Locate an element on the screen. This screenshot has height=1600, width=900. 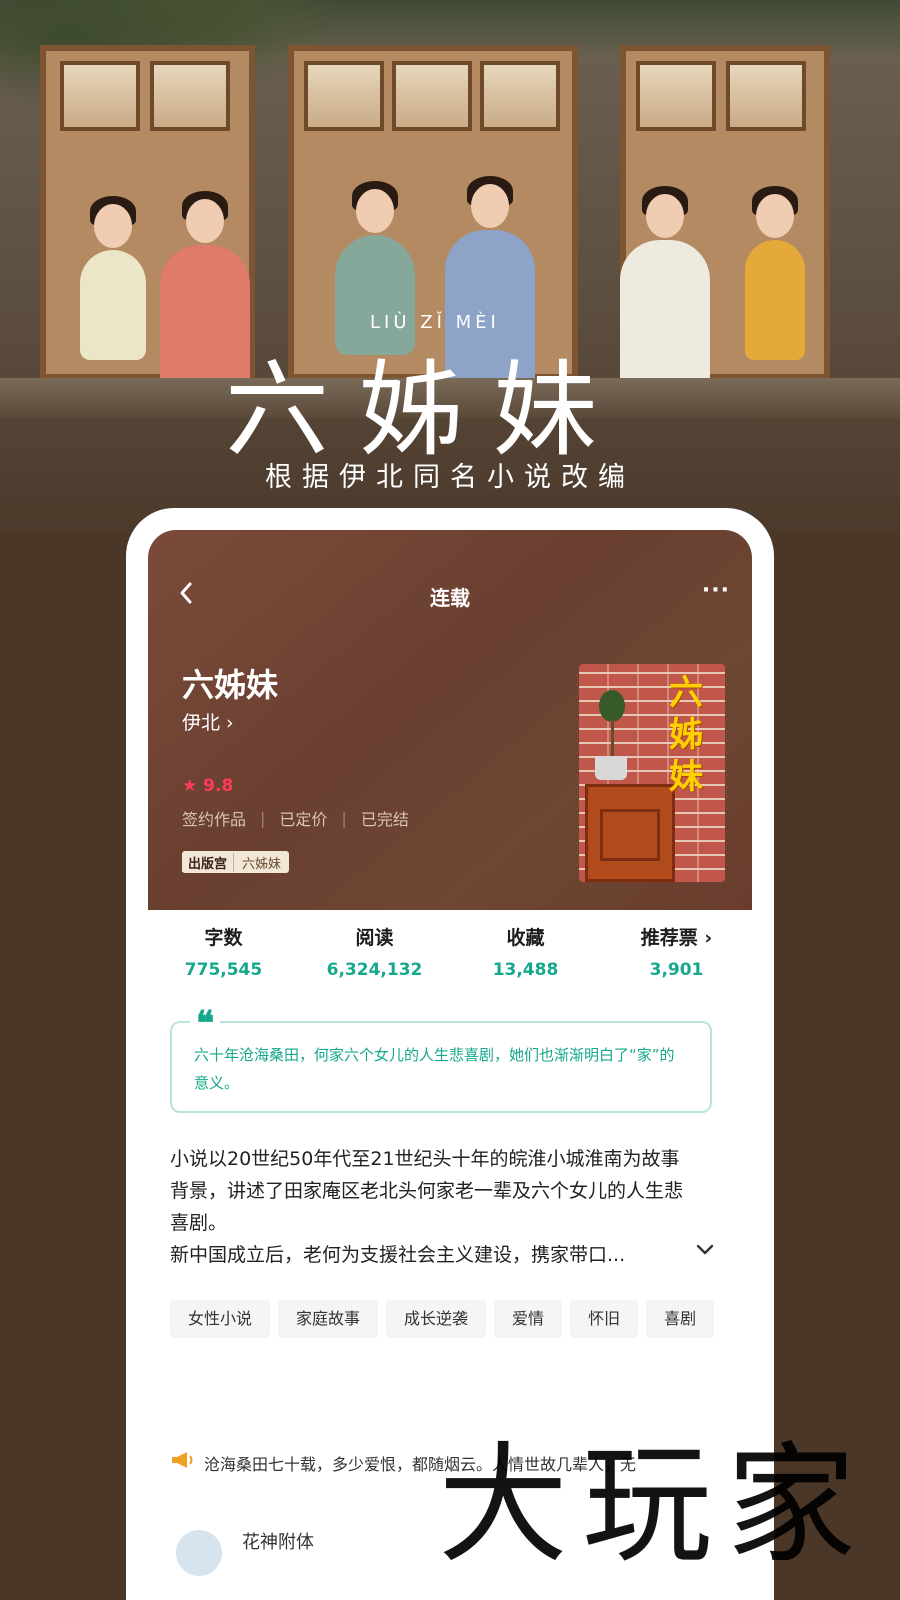
genre-tag: 怀旧 is located at coordinates (604, 1319).